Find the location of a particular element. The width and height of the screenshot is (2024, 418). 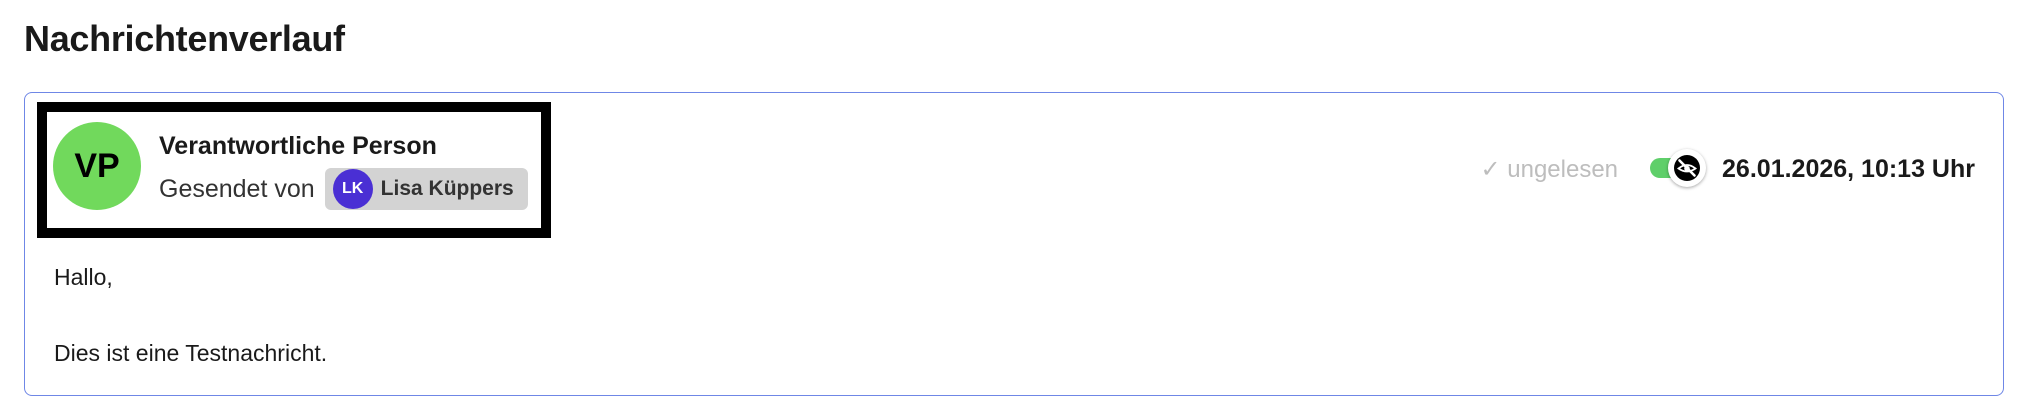

unread-status: ✓ ungelesen is located at coordinates (1549, 169).